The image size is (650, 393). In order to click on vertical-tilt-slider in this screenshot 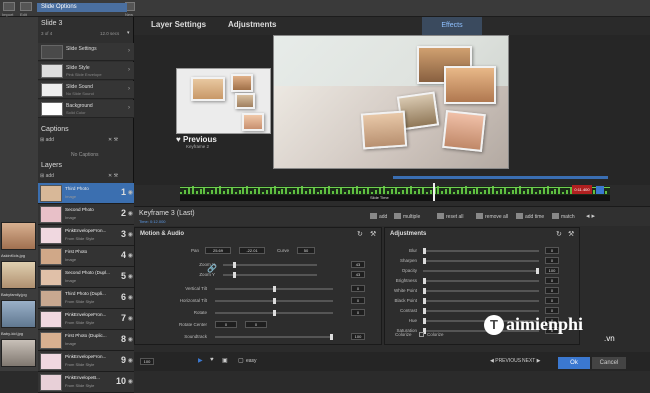, I will do `click(274, 289)`.